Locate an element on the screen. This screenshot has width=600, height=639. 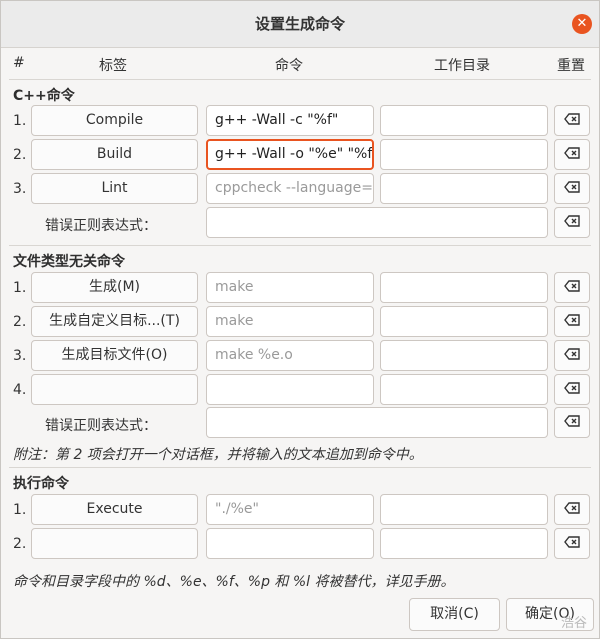
note-text: 附注：第 2 项会打开一个对话框，并将输入的文本追加到命令中。 is located at coordinates (218, 455).